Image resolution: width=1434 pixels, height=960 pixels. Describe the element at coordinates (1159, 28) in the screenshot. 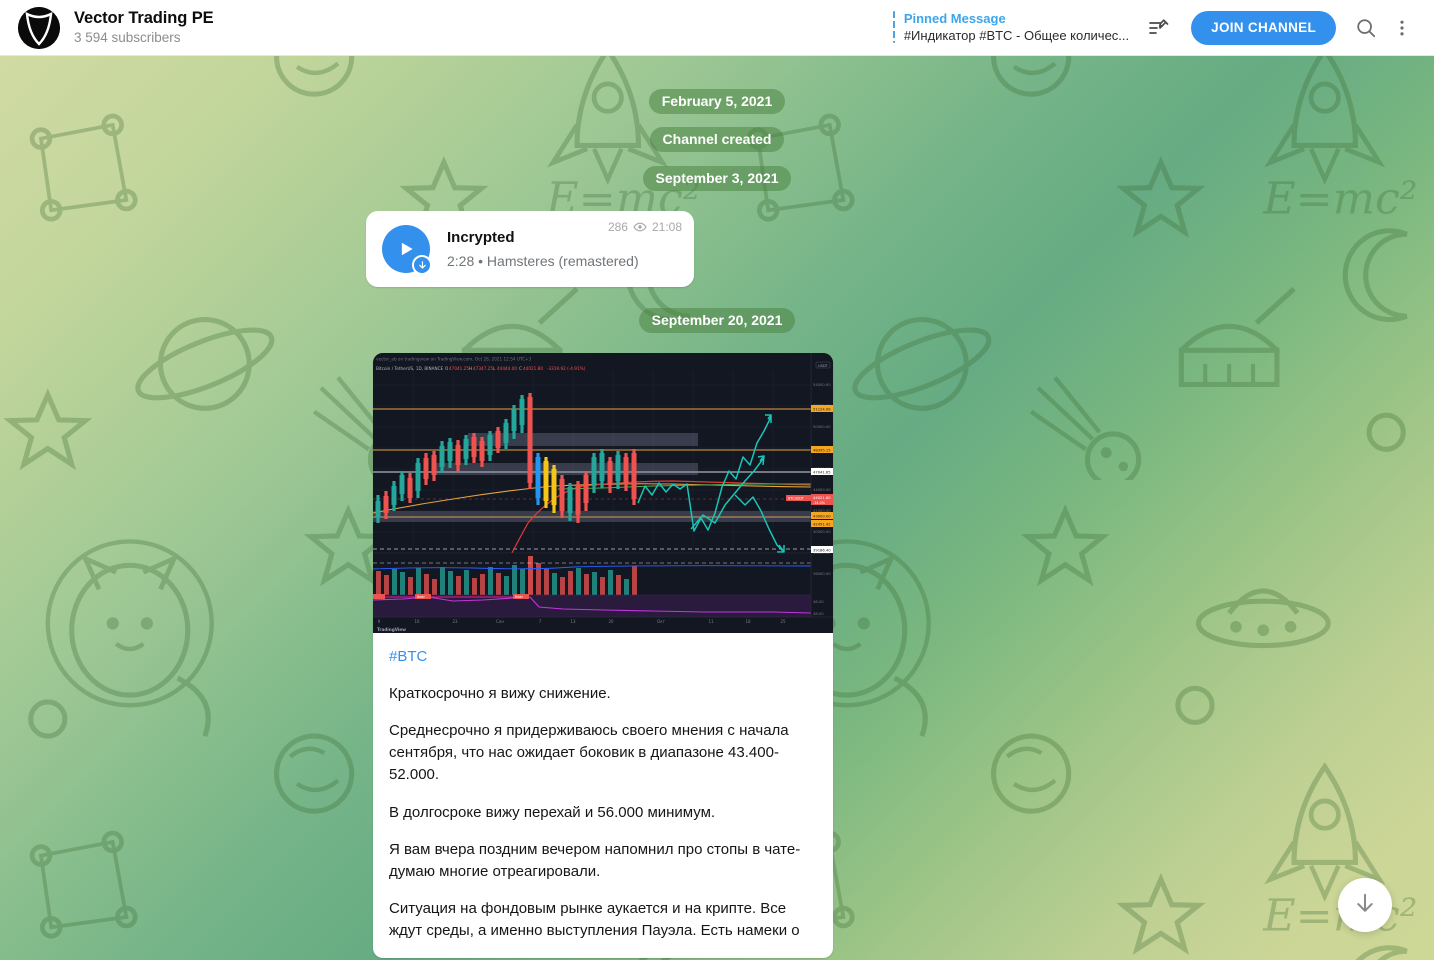

I see `pinned-messages-icon` at that location.